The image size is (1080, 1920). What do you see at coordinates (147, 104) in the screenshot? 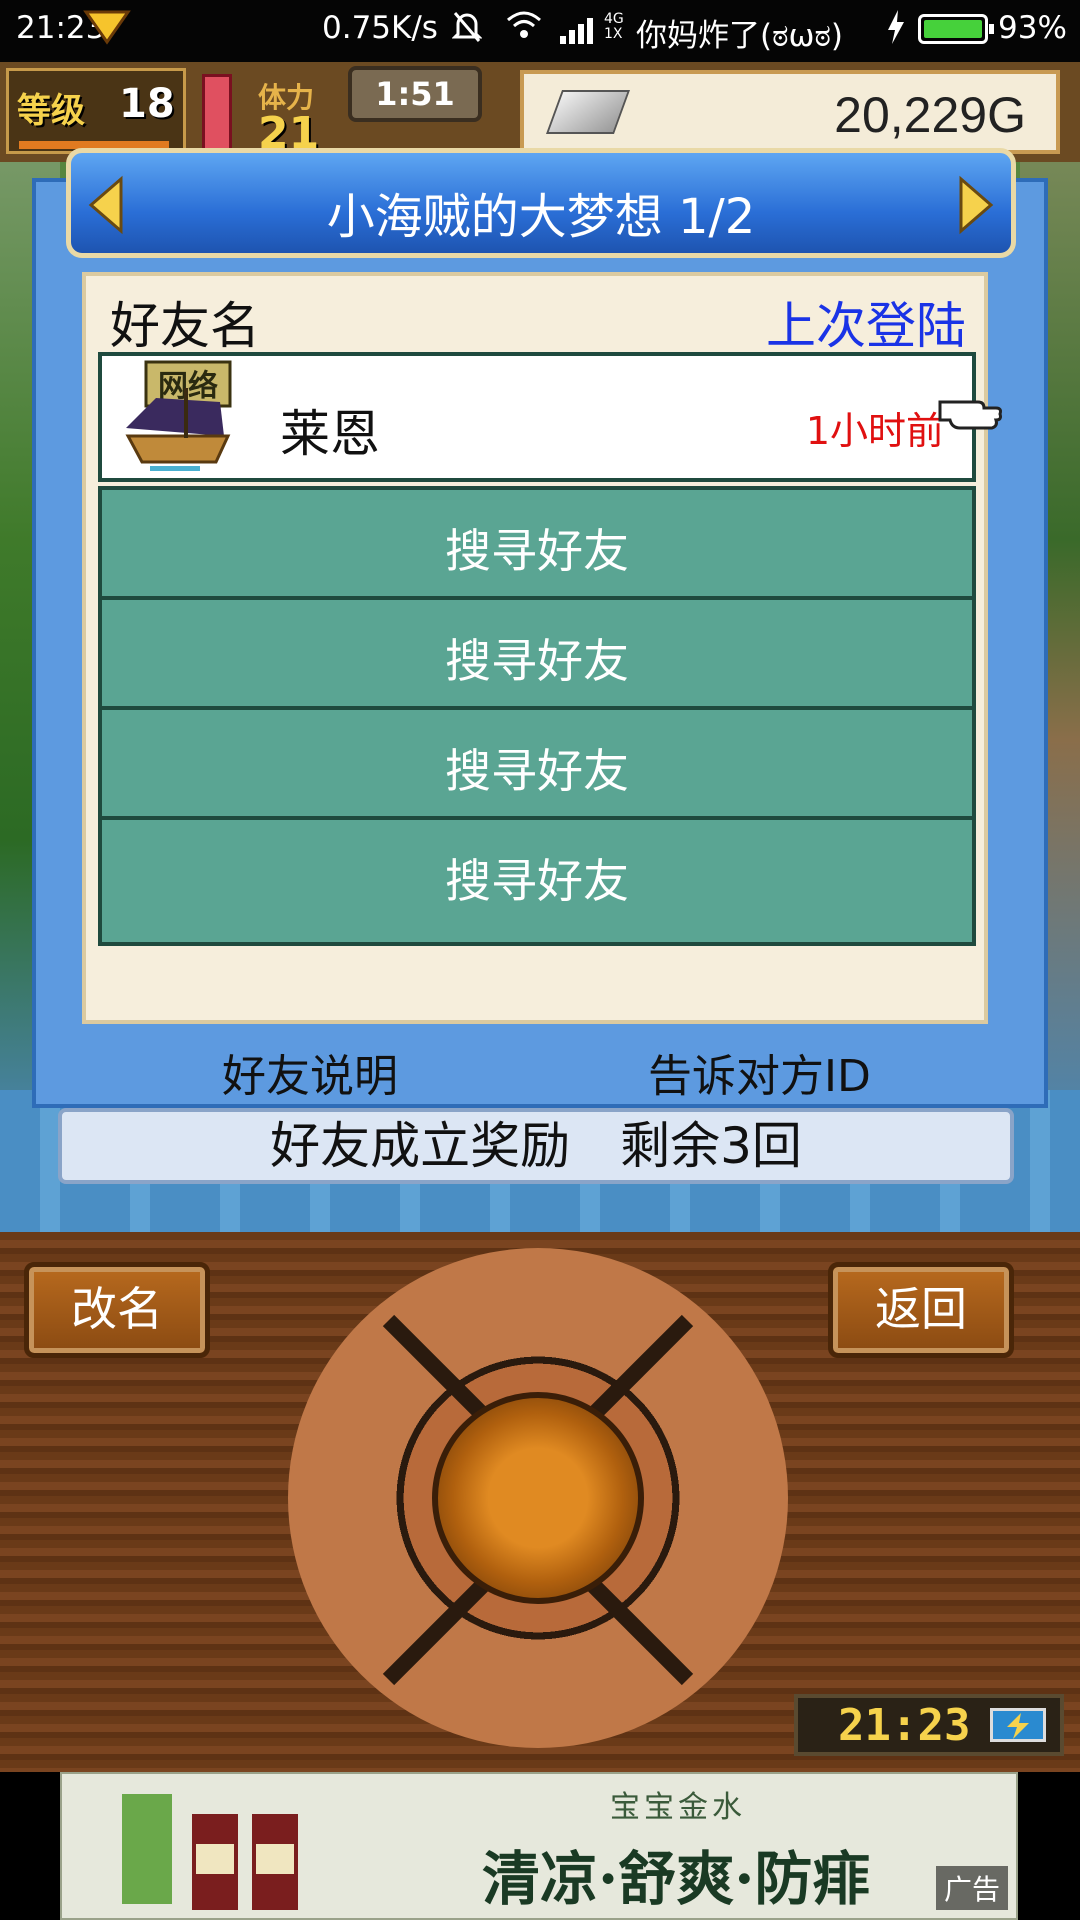
I see `level-value: 18` at bounding box center [147, 104].